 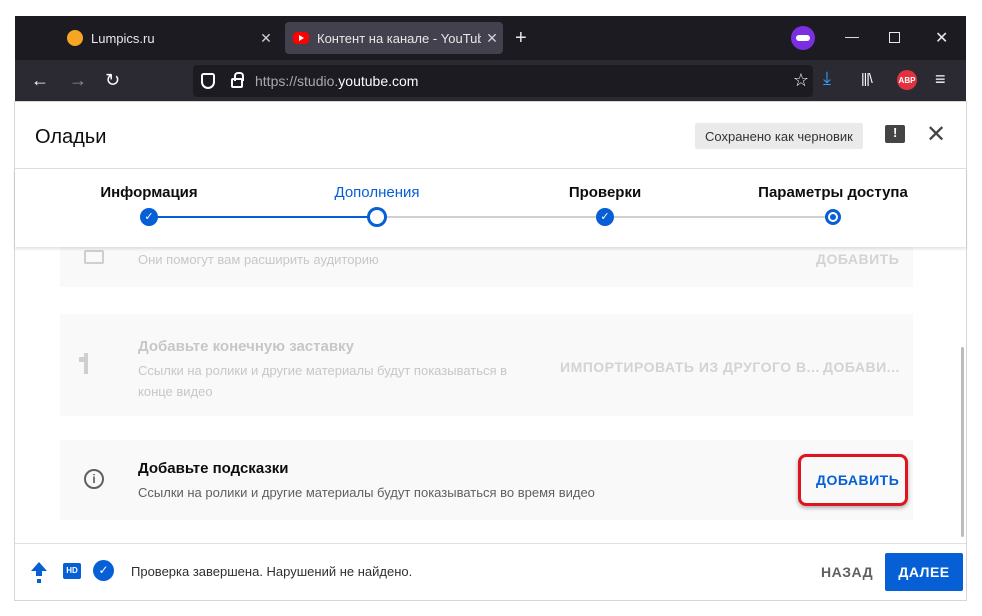 I want to click on close-dialog-icon: ✕, so click(x=936, y=134).